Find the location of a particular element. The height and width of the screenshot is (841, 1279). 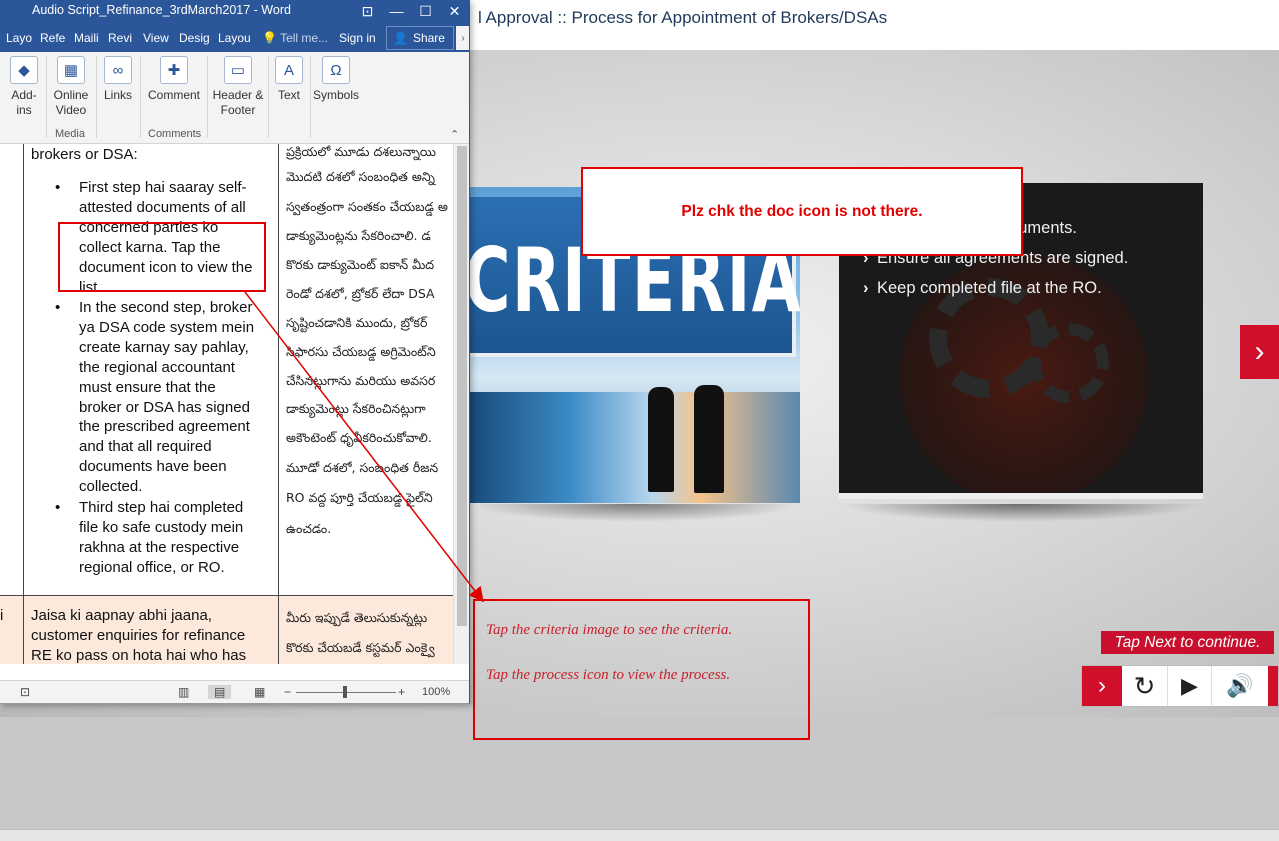

telugu-line: మూడో దశలో, సంబంధిత రీజన is located at coordinates (362, 467).